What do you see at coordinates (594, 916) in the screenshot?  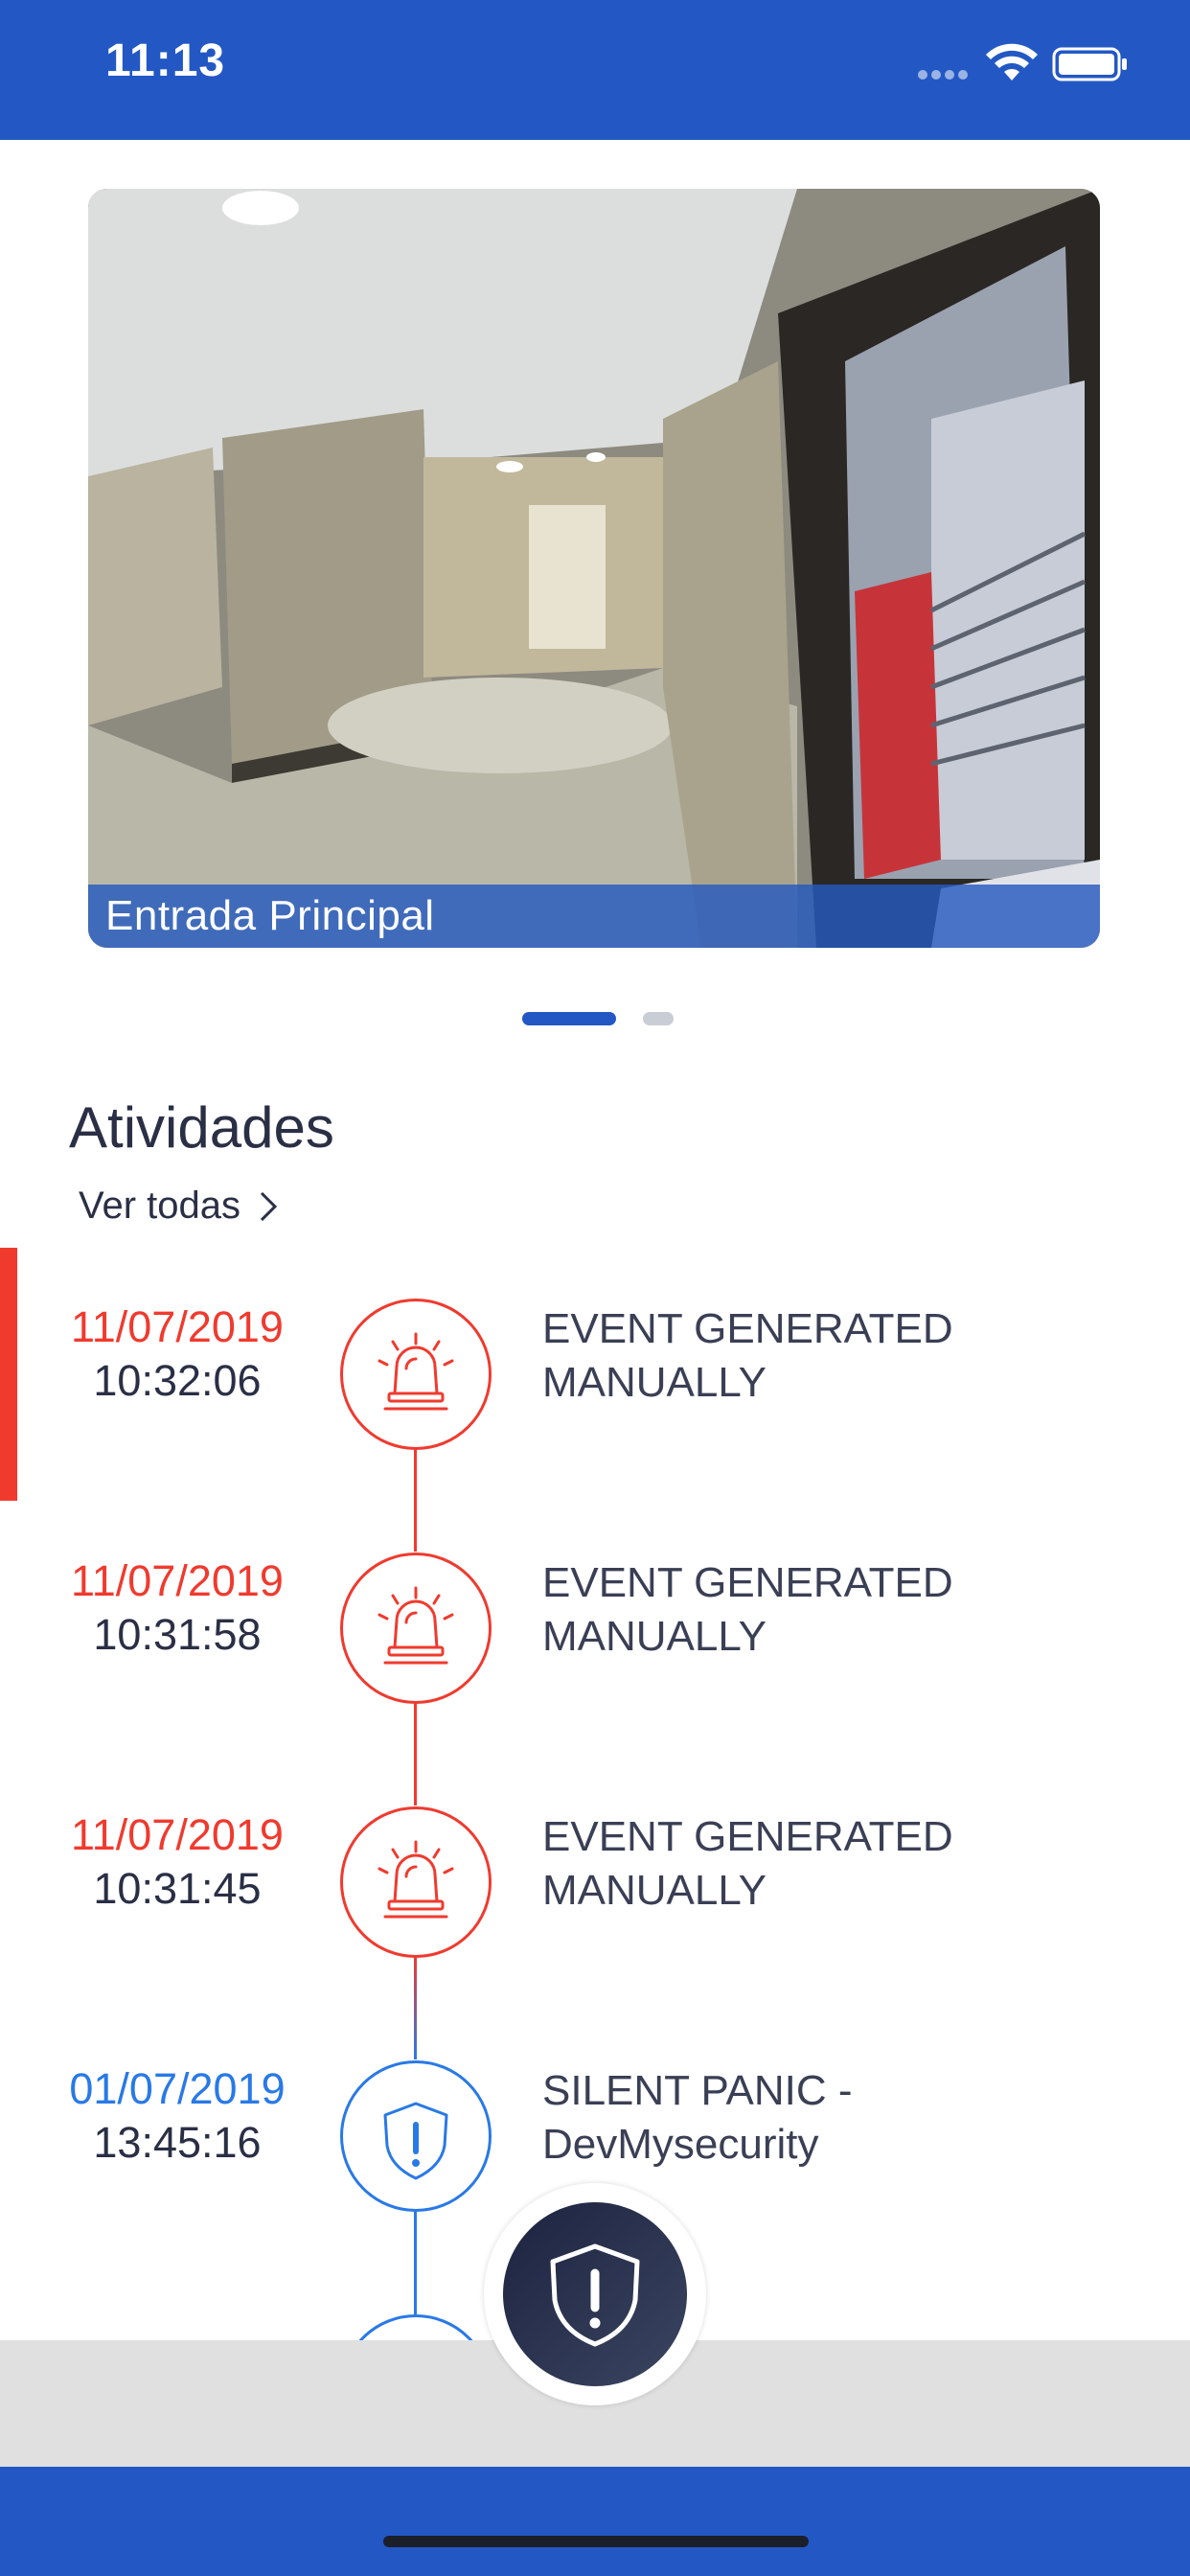 I see `camera-caption-bar: Entrada Principal` at bounding box center [594, 916].